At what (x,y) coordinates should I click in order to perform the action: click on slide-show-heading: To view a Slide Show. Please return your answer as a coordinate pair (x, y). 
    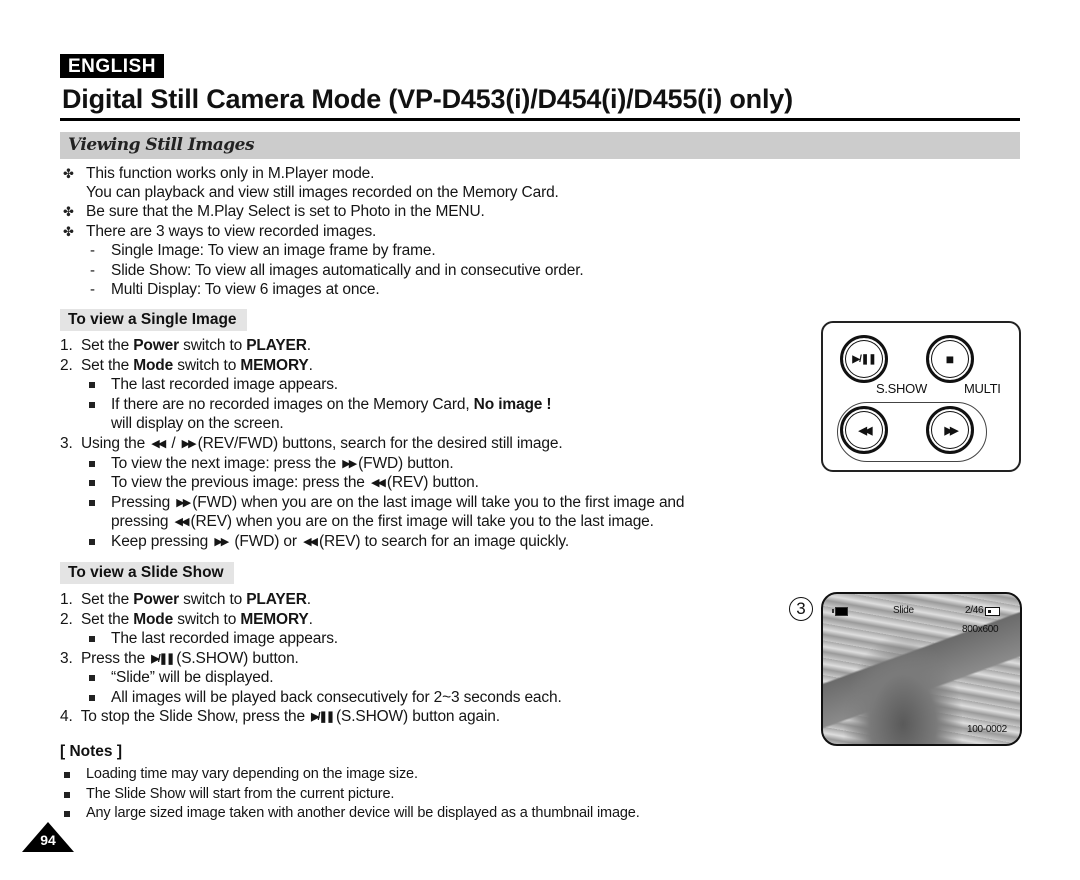
    Looking at the image, I should click on (147, 573).